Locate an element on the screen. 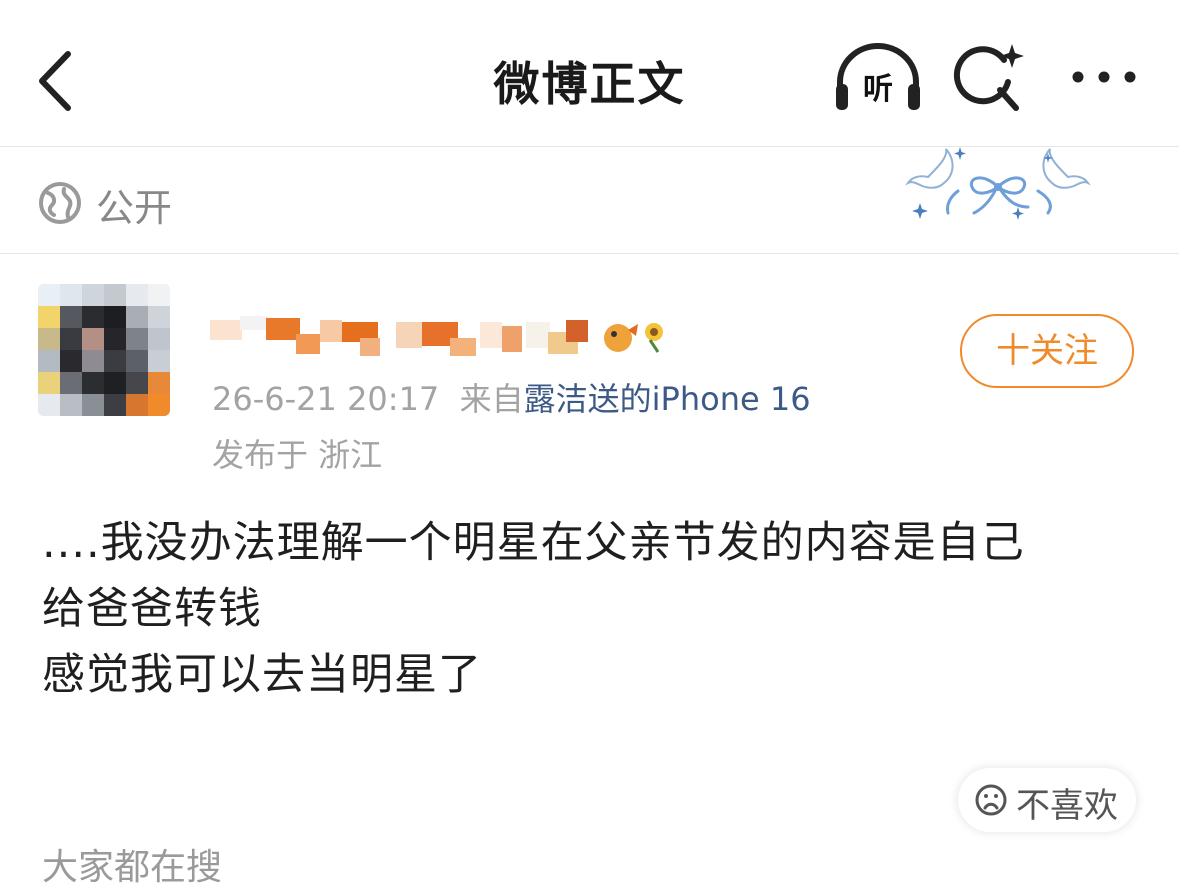  post-meta: 26-6-21 20:17 来自露洁送的iPhone 16 is located at coordinates (511, 397).